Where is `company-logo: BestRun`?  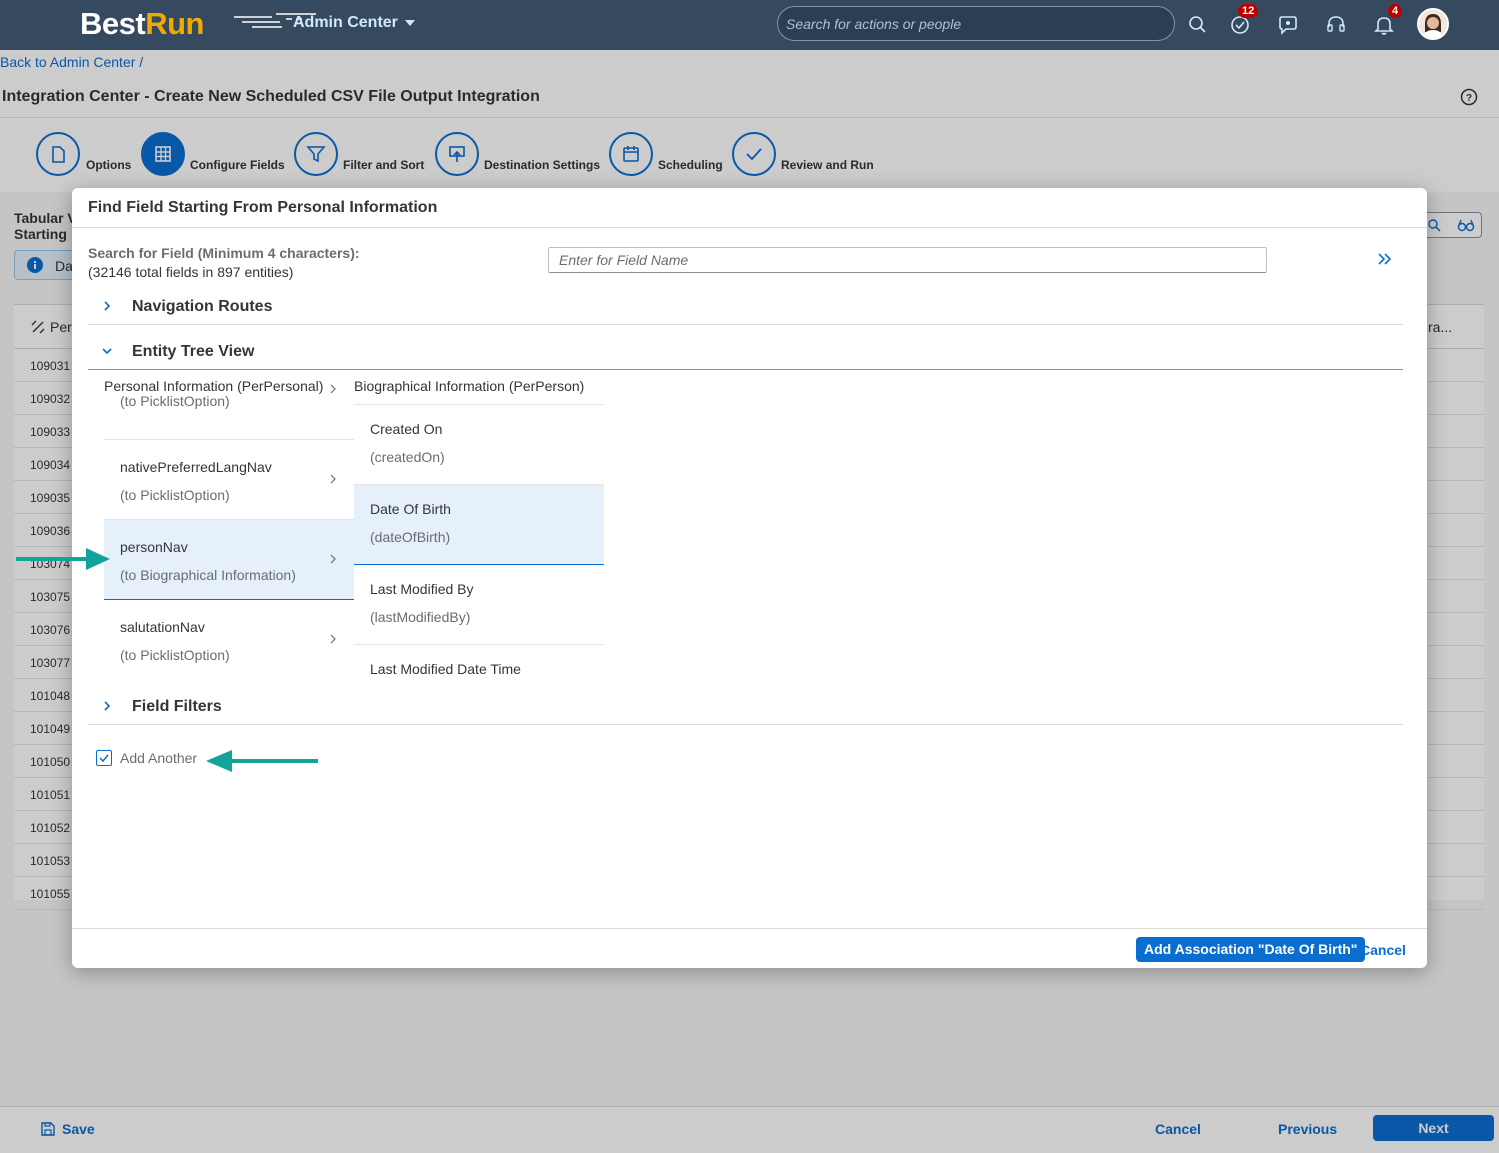
company-logo: BestRun is located at coordinates (198, 25).